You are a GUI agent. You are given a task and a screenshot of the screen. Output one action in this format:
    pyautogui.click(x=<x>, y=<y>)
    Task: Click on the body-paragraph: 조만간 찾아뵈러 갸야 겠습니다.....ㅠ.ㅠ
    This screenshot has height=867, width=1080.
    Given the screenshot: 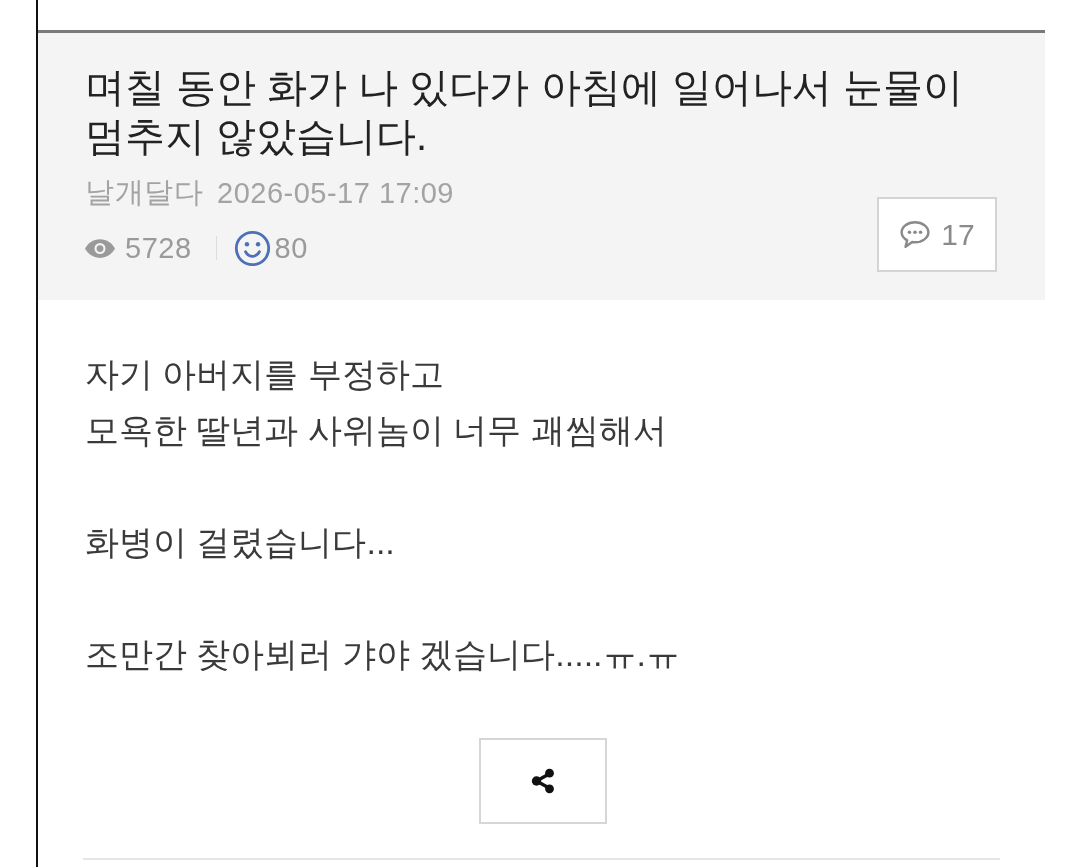 What is the action you would take?
    pyautogui.click(x=383, y=654)
    